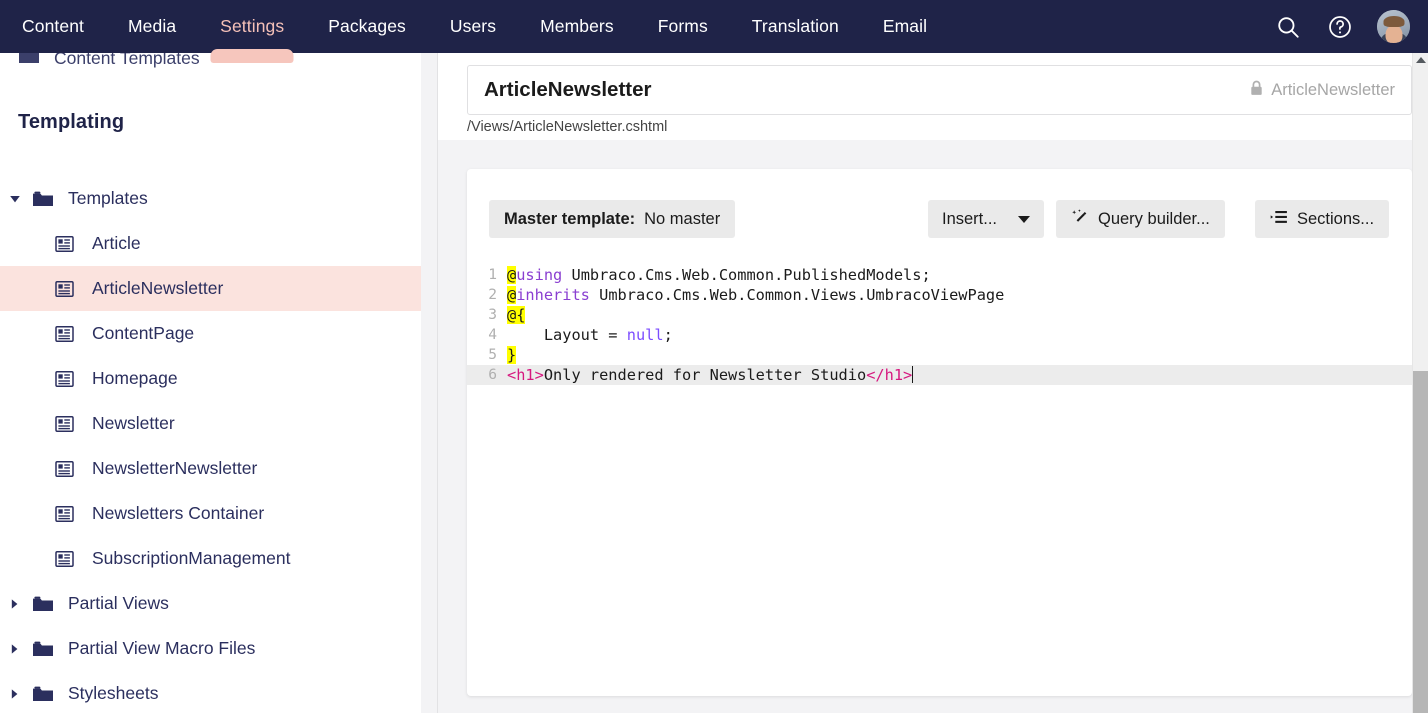 This screenshot has width=1428, height=713. I want to click on sidebar-item-articlenewsletter: ArticleNewsletter, so click(210, 288).